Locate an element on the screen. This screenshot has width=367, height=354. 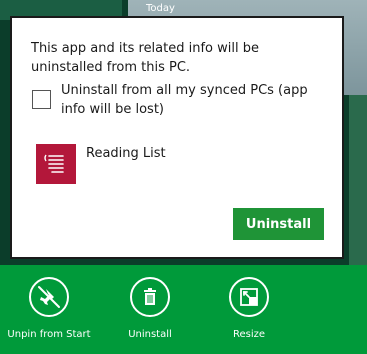
uninstall-command-label: Uninstall is located at coordinates (150, 334).